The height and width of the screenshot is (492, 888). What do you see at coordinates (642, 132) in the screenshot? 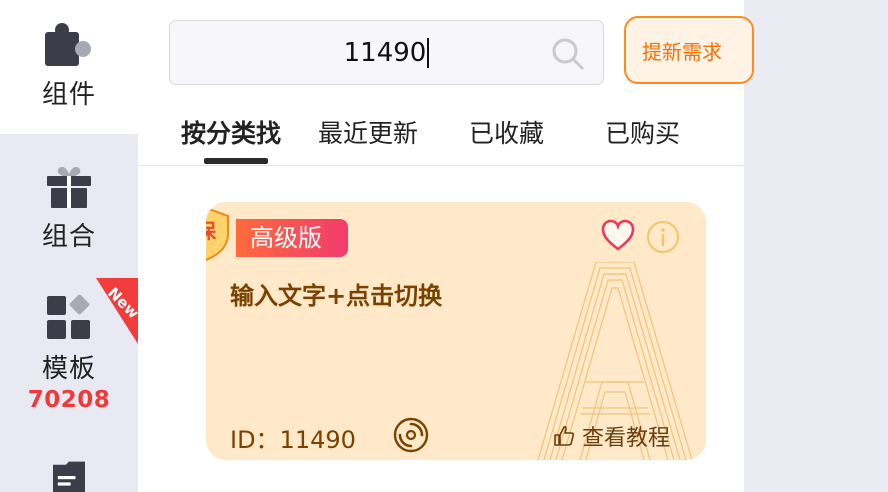
I see `tab-purchased: 已购买` at bounding box center [642, 132].